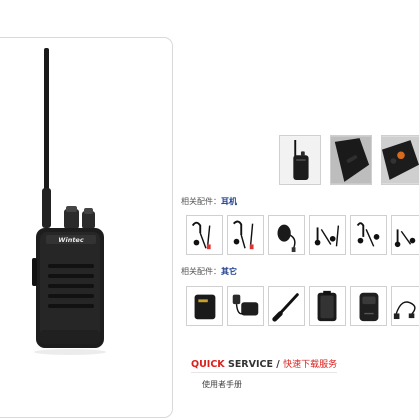 The image size is (420, 420). Describe the element at coordinates (327, 306) in the screenshot. I see `belt-clip-thumb` at that location.